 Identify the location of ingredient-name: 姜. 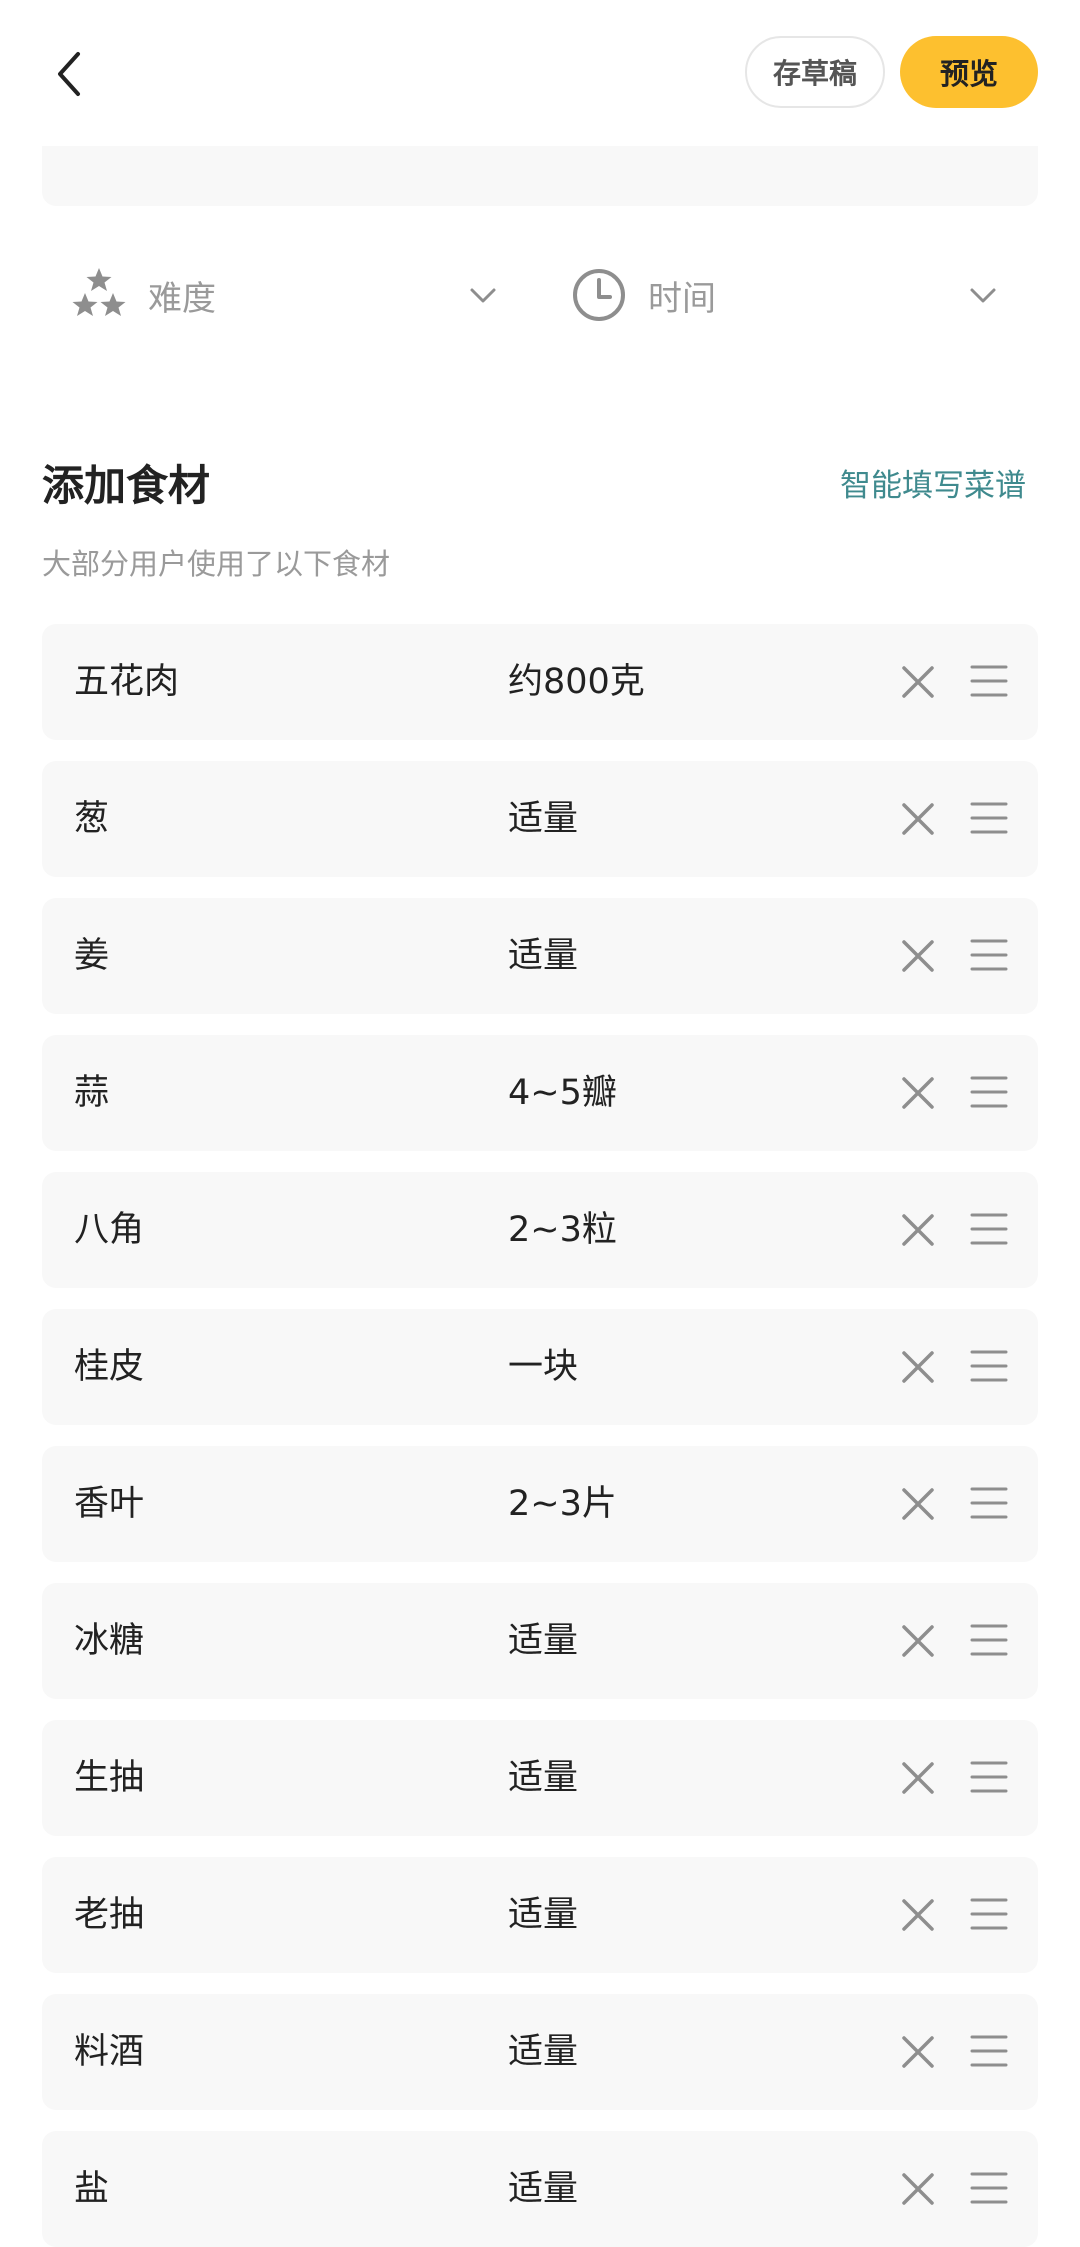
(91, 956).